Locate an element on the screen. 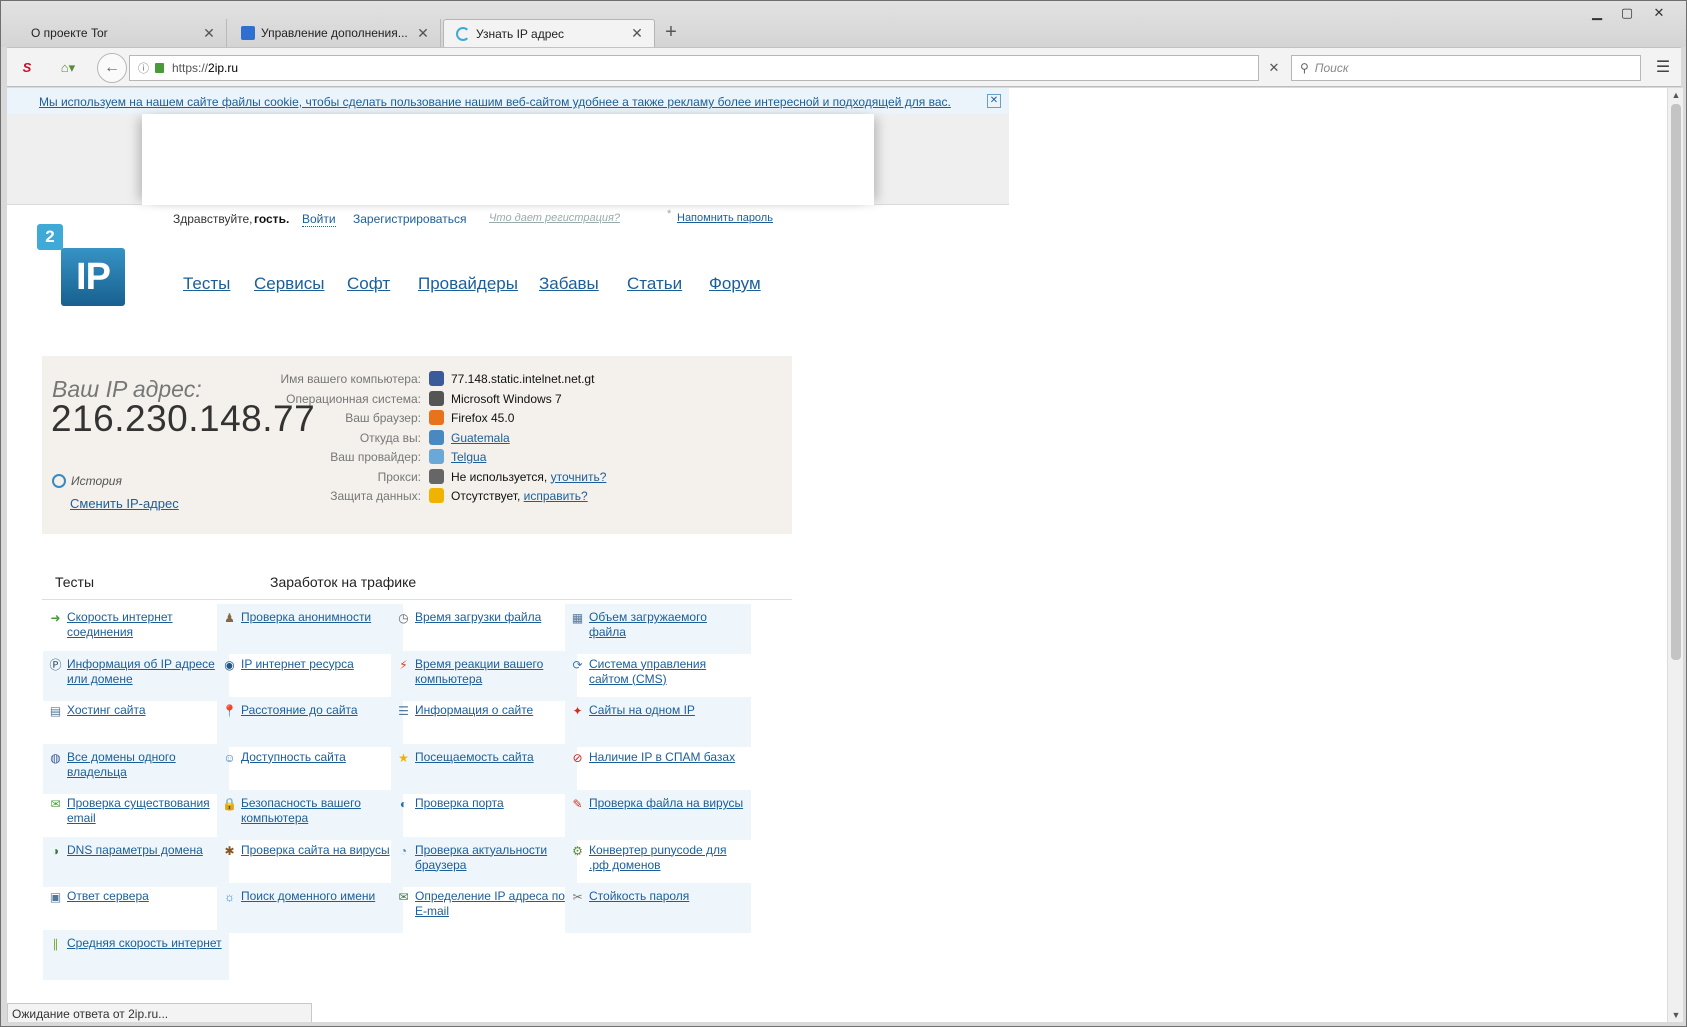 The height and width of the screenshot is (1027, 1687). login-link: Войти is located at coordinates (319, 219).